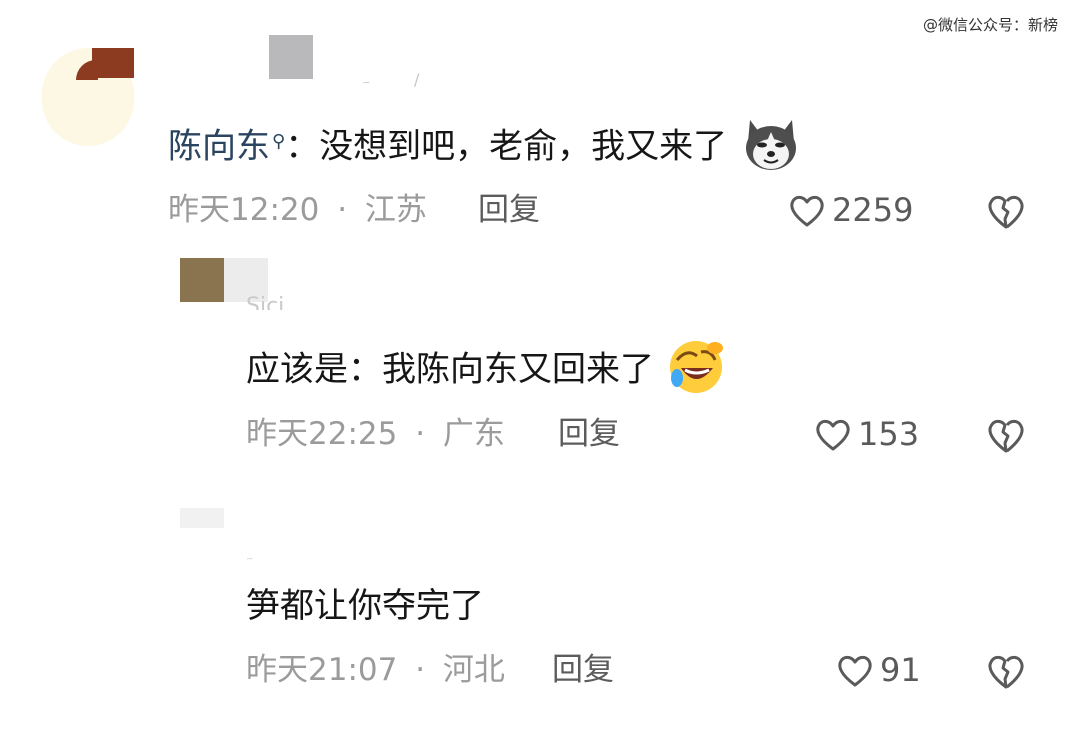  Describe the element at coordinates (696, 367) in the screenshot. I see `rolling-laughing-emoji` at that location.